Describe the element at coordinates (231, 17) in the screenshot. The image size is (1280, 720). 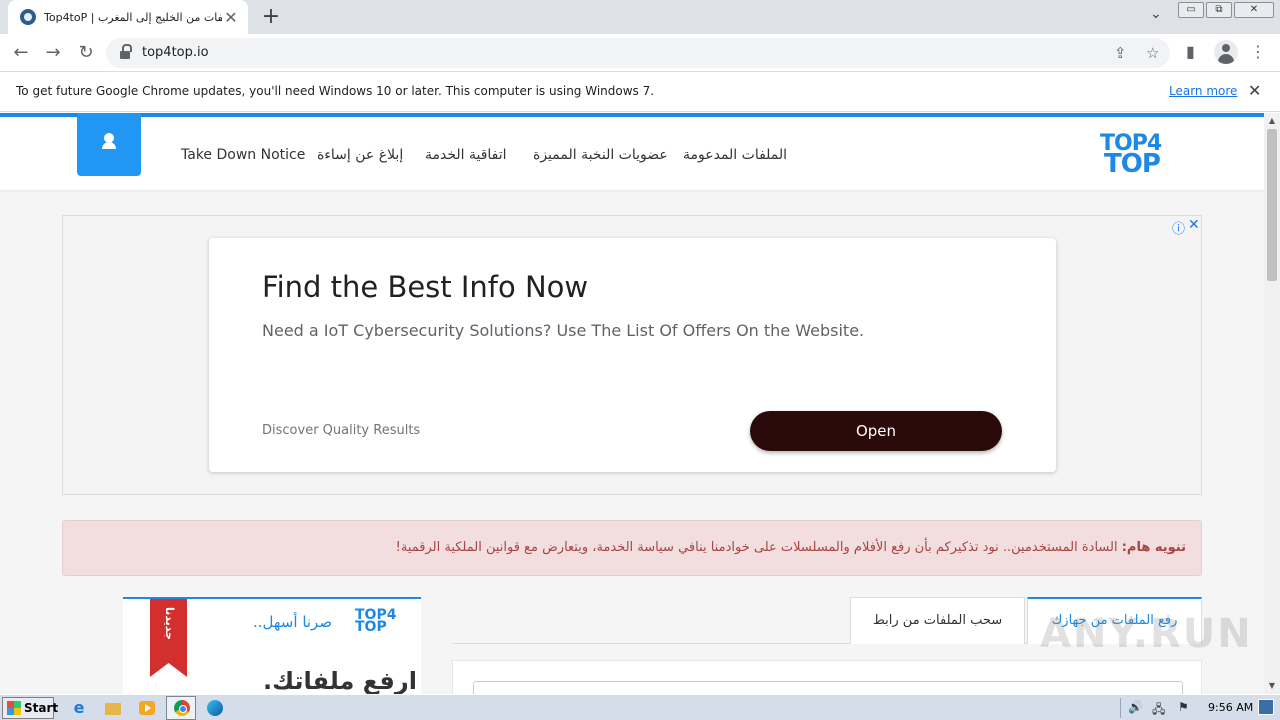
I see `tab-close-icon: ✕` at that location.